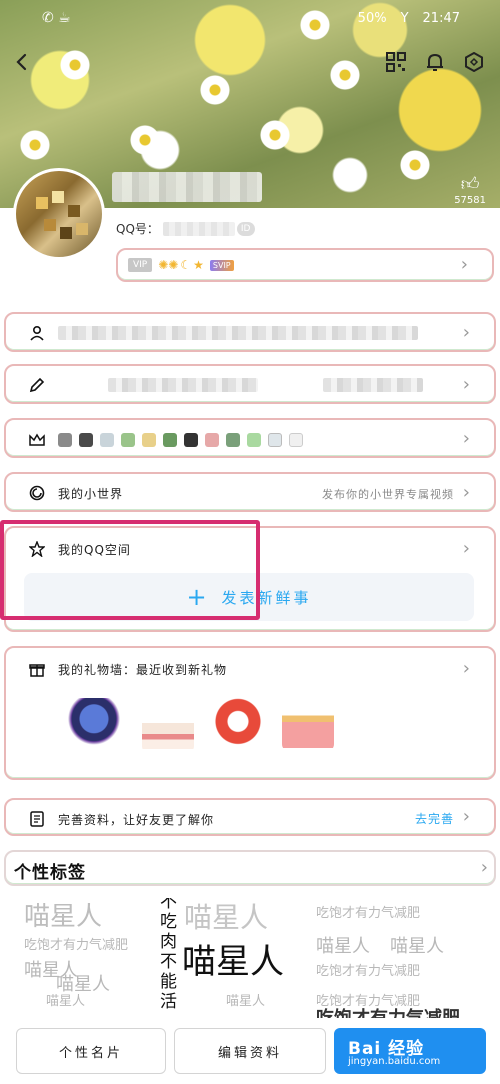  I want to click on moon-icon: ☾, so click(186, 265).